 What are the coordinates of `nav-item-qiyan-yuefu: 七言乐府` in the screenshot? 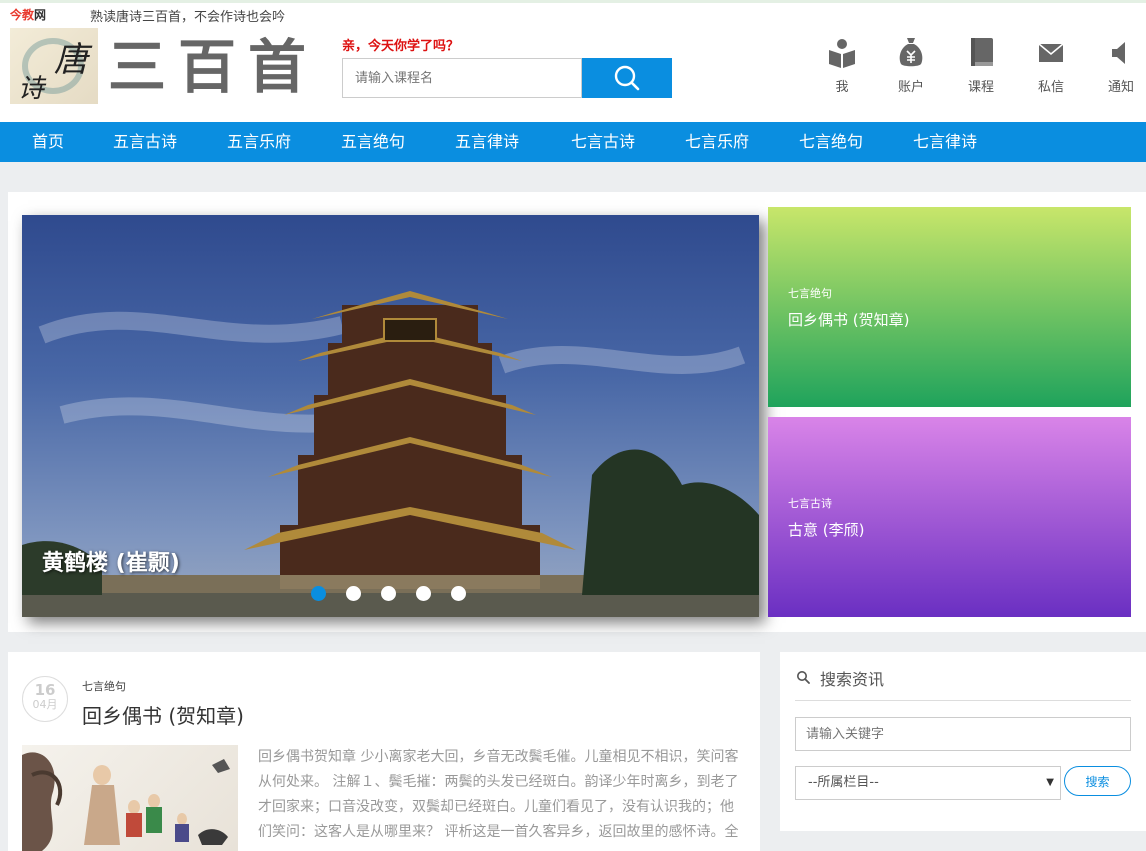 It's located at (717, 142).